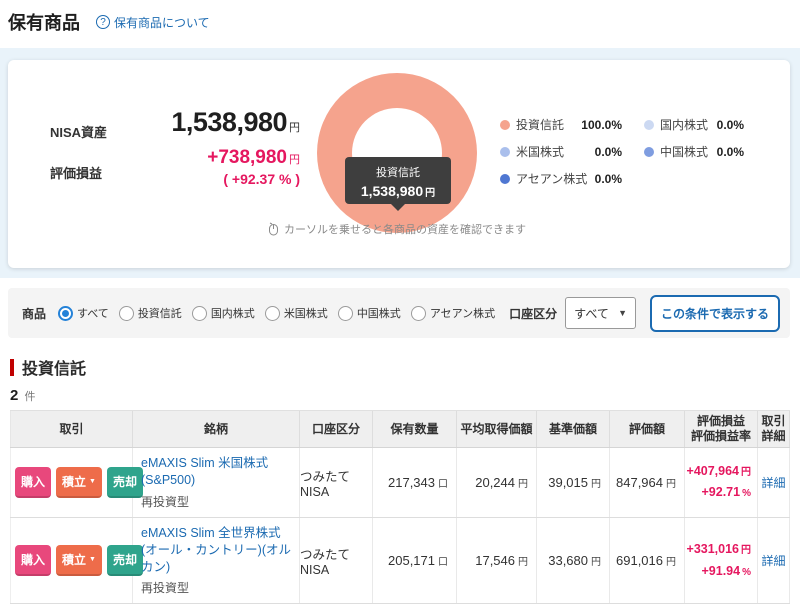  Describe the element at coordinates (294, 128) in the screenshot. I see `asset-unit: 円` at that location.